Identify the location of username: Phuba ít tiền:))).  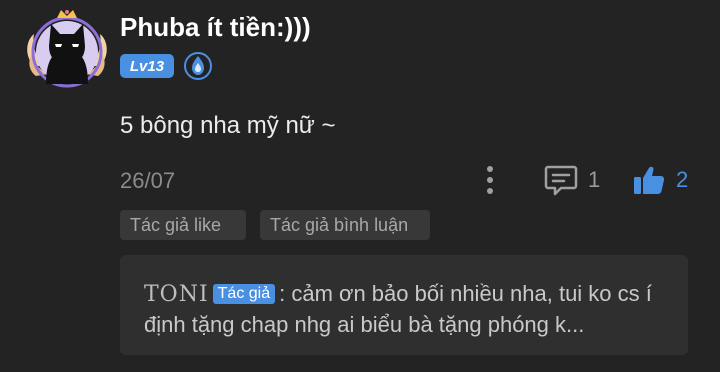
(215, 27).